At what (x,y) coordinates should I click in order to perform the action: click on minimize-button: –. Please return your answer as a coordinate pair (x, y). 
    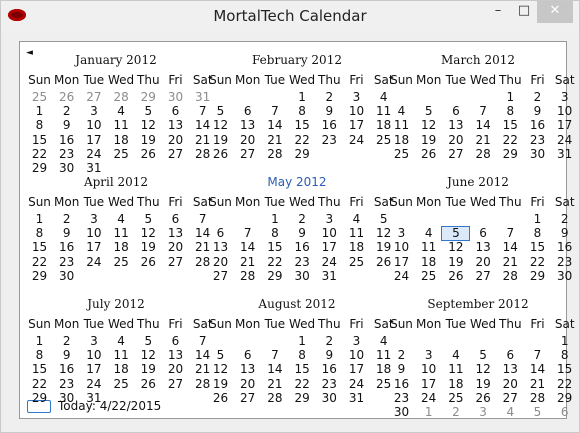
    Looking at the image, I should click on (498, 12).